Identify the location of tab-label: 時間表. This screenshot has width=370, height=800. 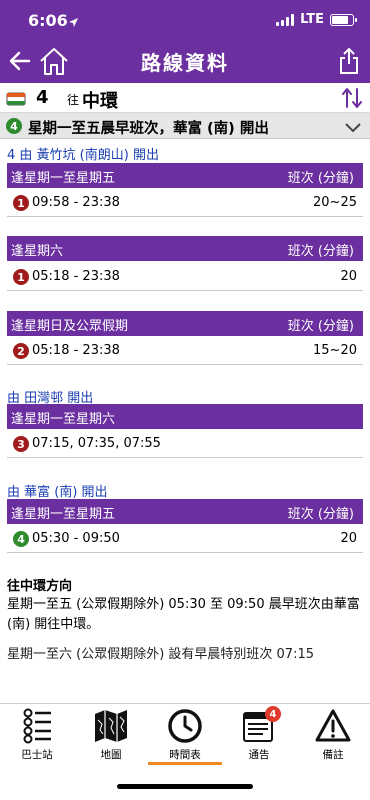
(185, 755).